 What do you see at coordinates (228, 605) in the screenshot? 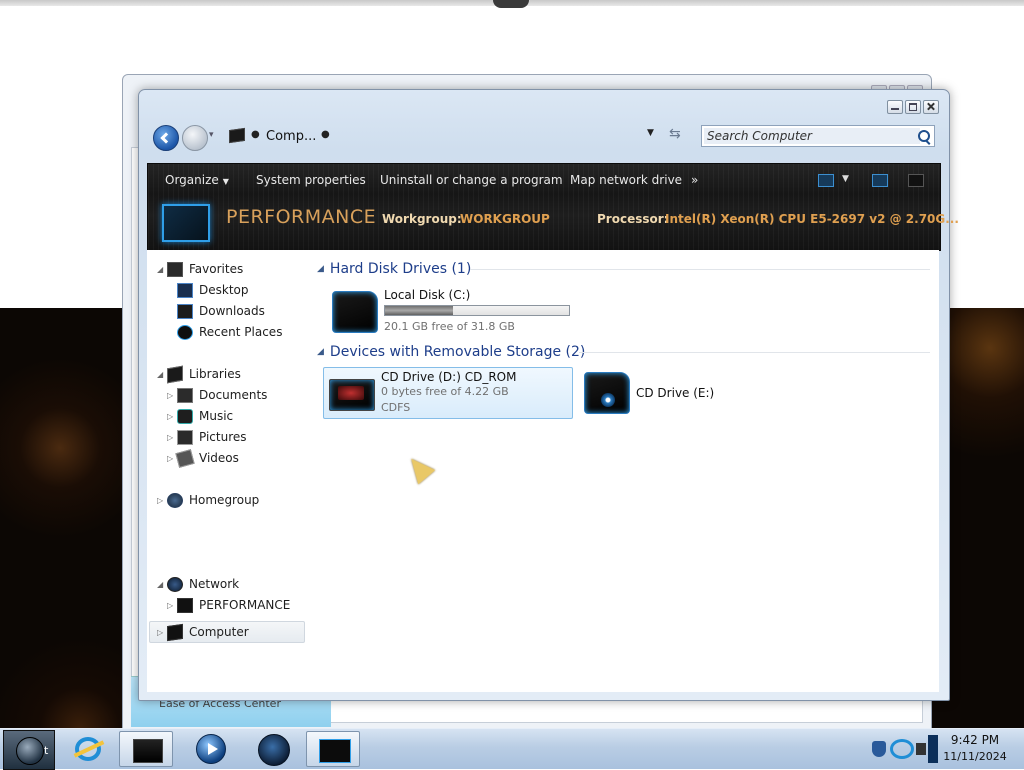
I see `nav-performance: ▷ PERFORMANCE` at bounding box center [228, 605].